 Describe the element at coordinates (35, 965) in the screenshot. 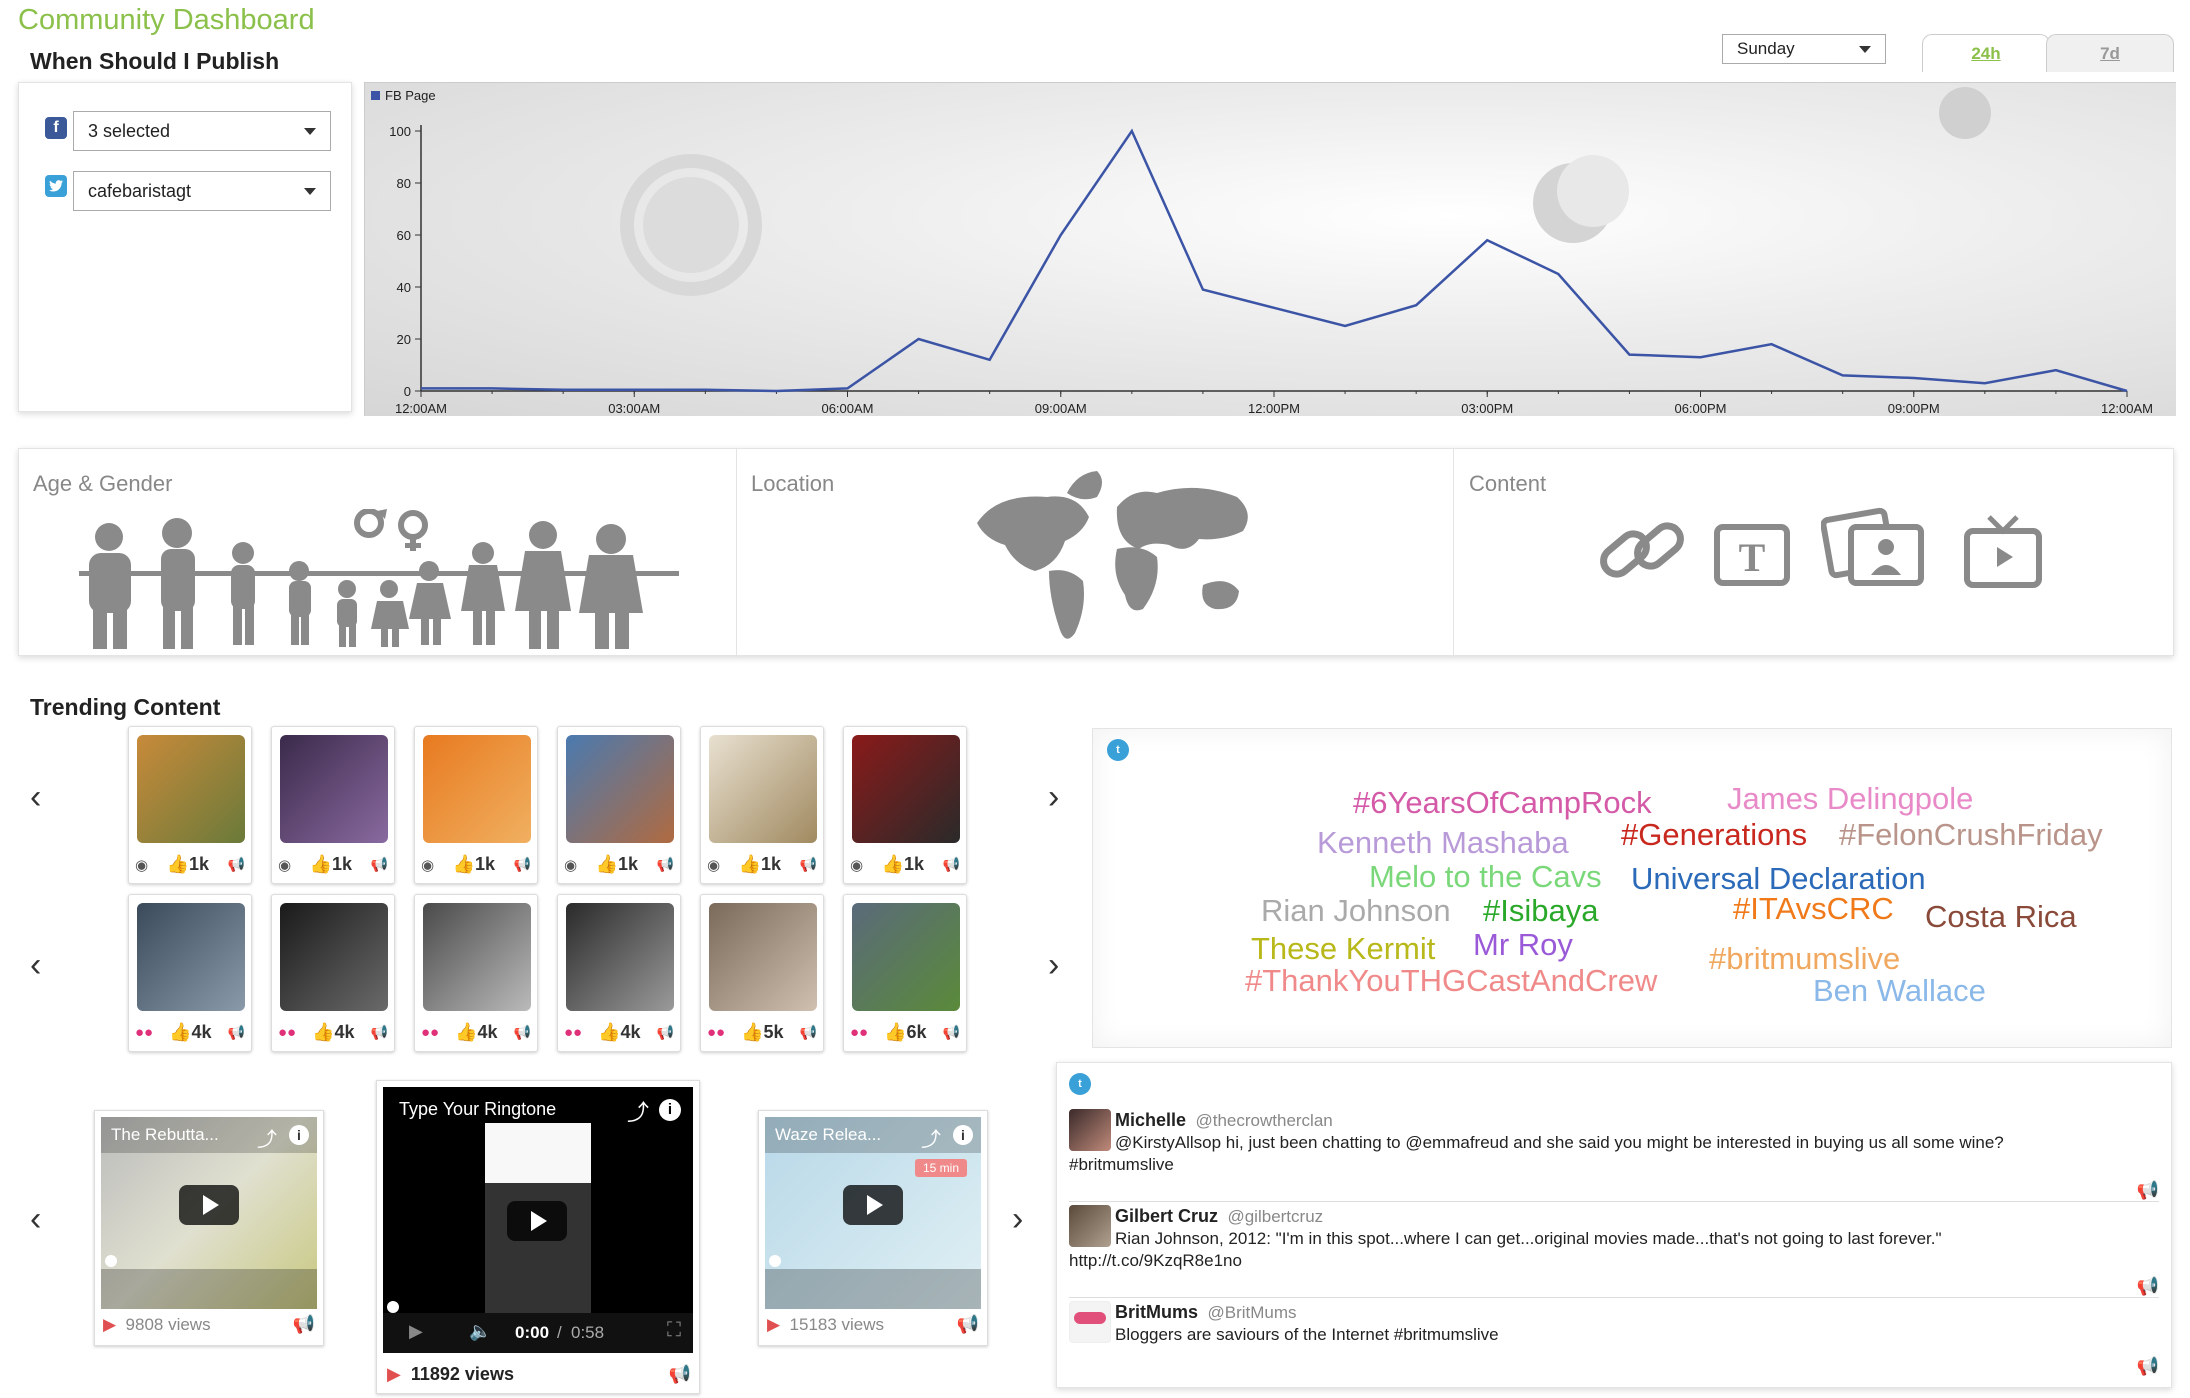

I see `prev-row2-arrow-icon: ‹` at that location.